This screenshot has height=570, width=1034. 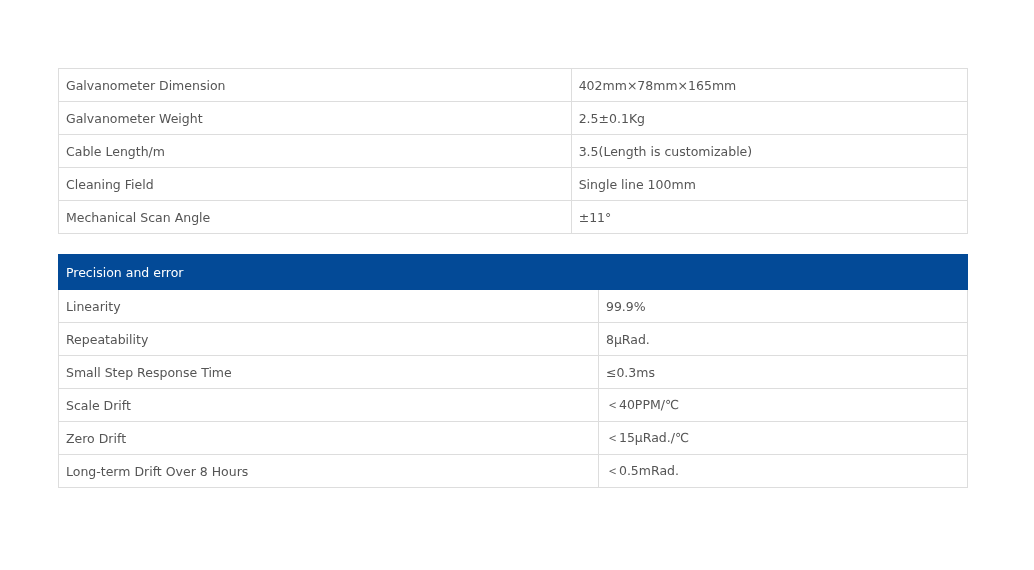 I want to click on spec-label: Galvanometer Weight, so click(x=315, y=118).